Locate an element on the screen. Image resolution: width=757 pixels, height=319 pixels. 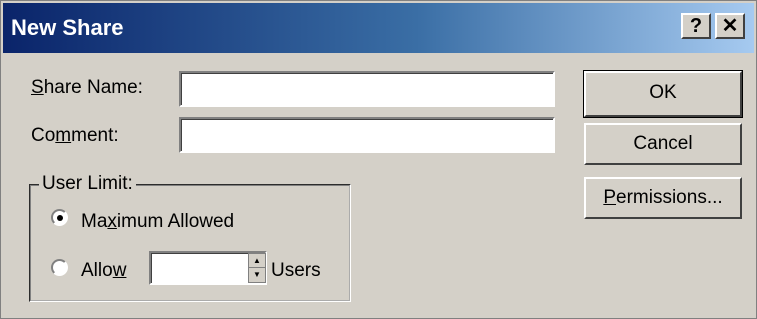
comment-field is located at coordinates (367, 135).